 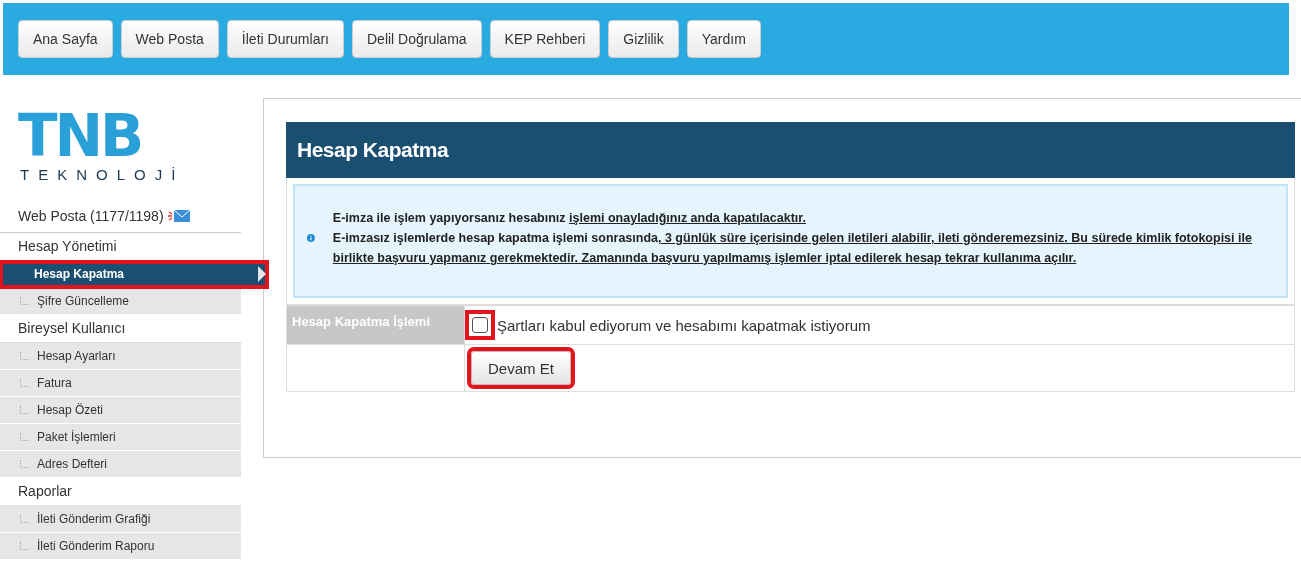 I want to click on nav-button: Yardım, so click(x=723, y=39).